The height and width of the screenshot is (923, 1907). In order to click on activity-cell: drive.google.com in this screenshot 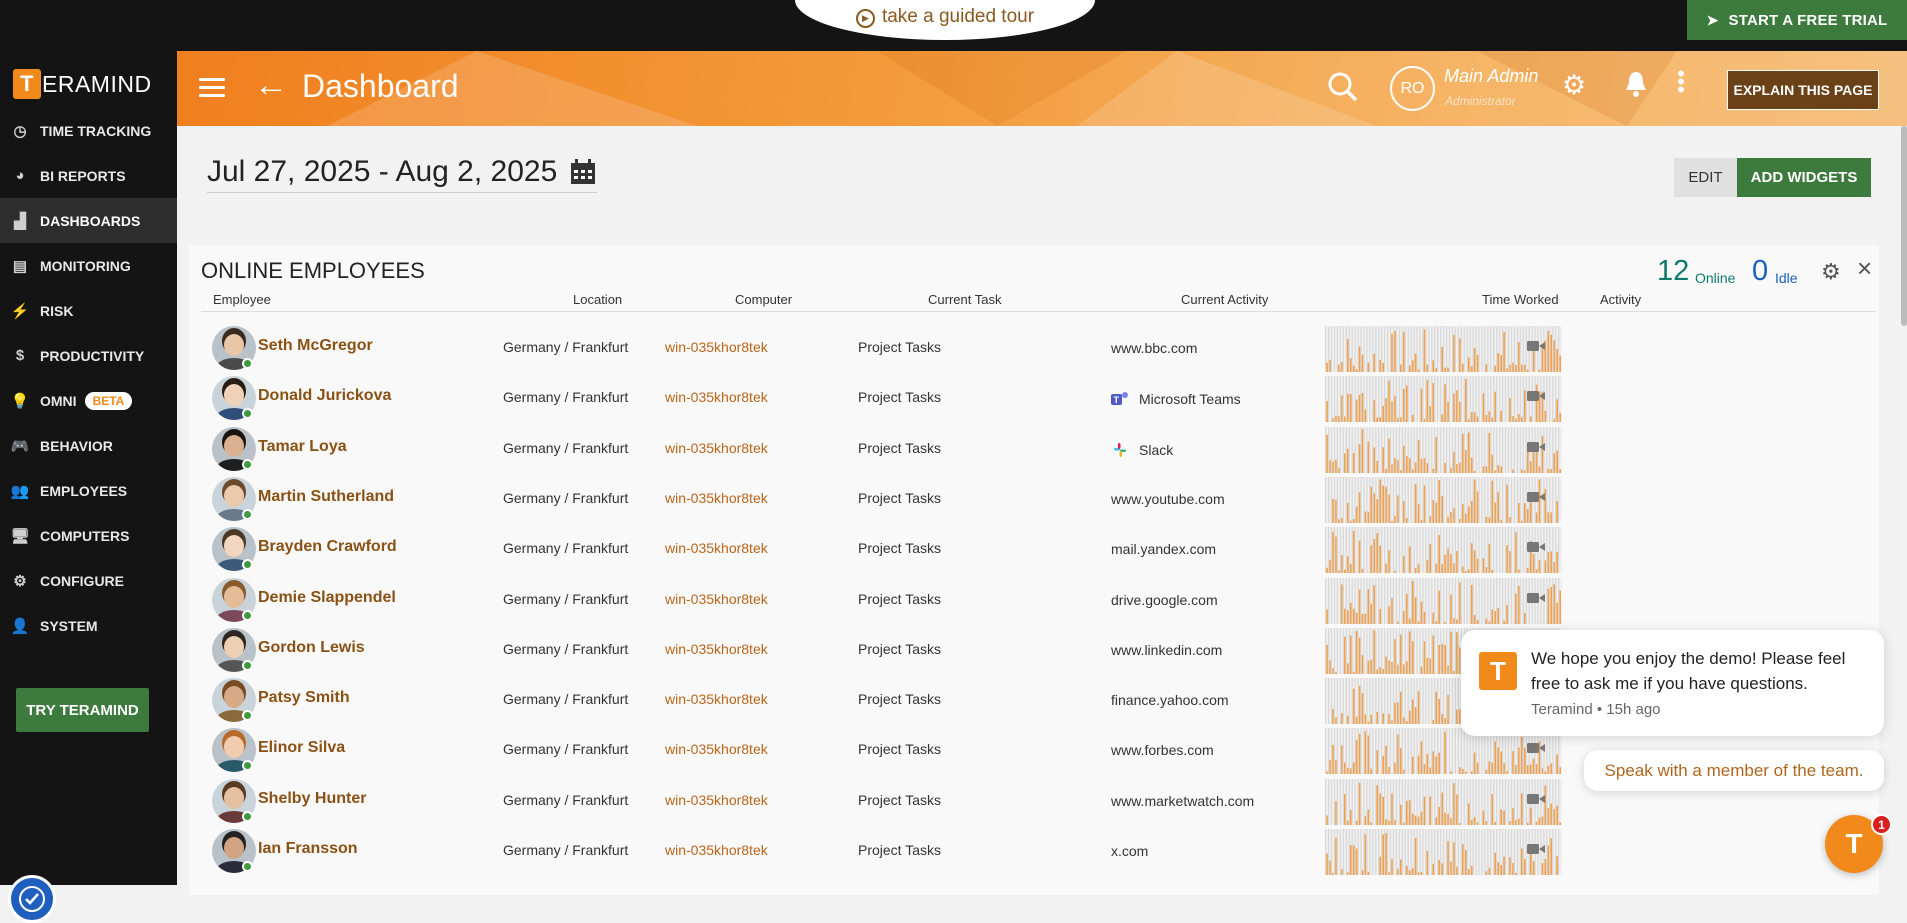, I will do `click(1164, 600)`.